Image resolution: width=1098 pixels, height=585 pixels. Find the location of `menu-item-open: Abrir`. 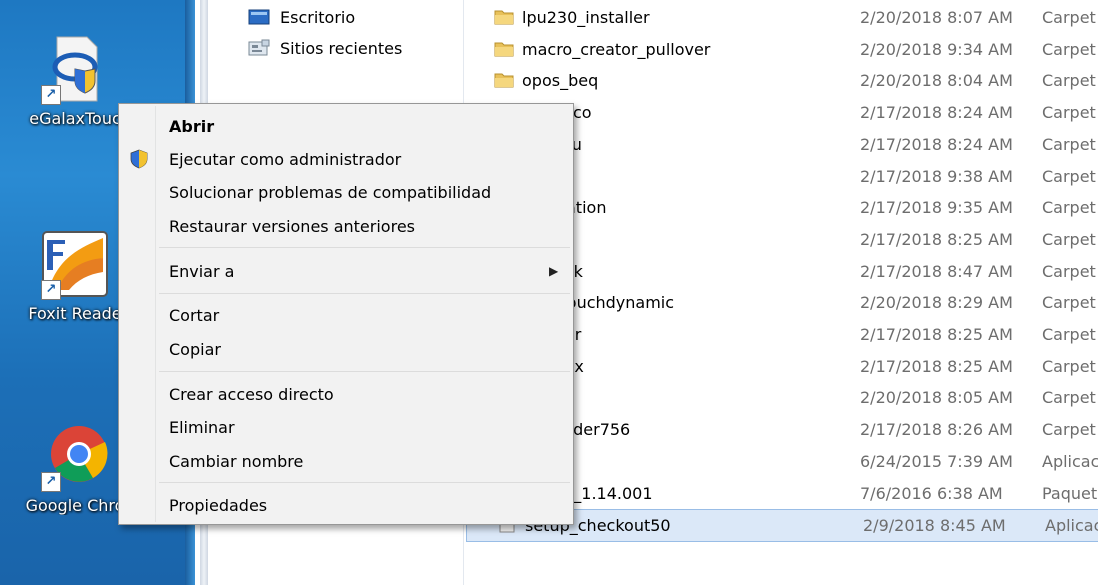

menu-item-open: Abrir is located at coordinates (191, 126).